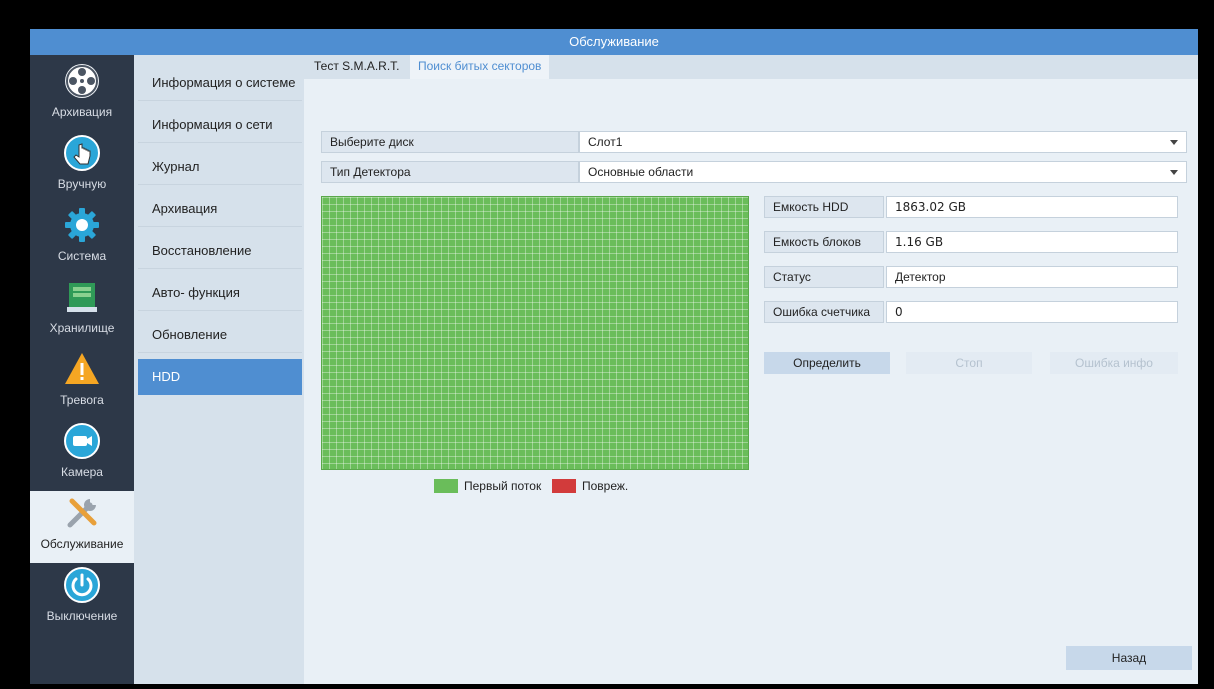  What do you see at coordinates (1129, 658) in the screenshot?
I see `back-button: Назад` at bounding box center [1129, 658].